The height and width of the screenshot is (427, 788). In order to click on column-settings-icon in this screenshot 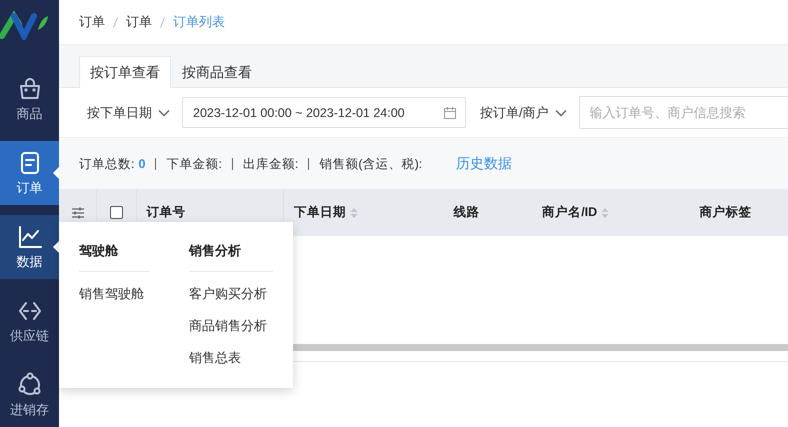, I will do `click(77, 213)`.